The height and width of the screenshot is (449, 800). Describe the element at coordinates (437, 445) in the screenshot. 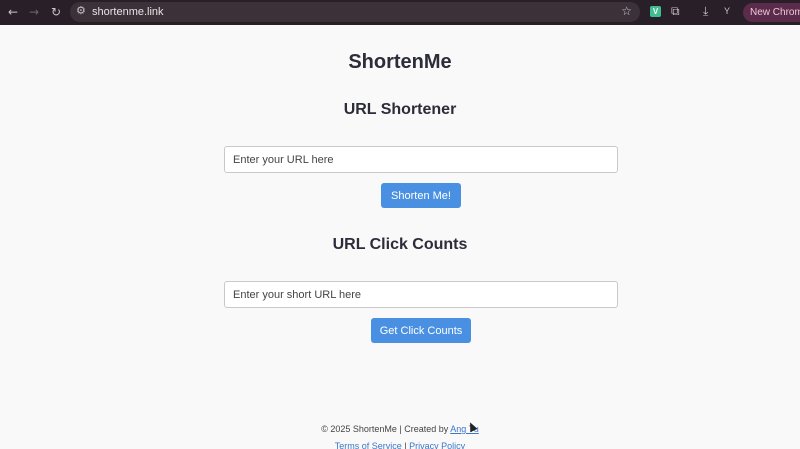

I see `privacy-policy-link: Privacy Policy` at that location.